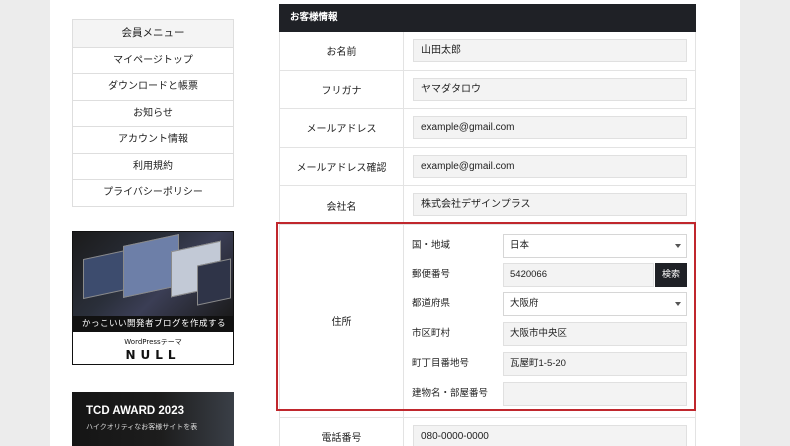 This screenshot has width=790, height=446. I want to click on country-field: 国・地域 日本, so click(549, 245).